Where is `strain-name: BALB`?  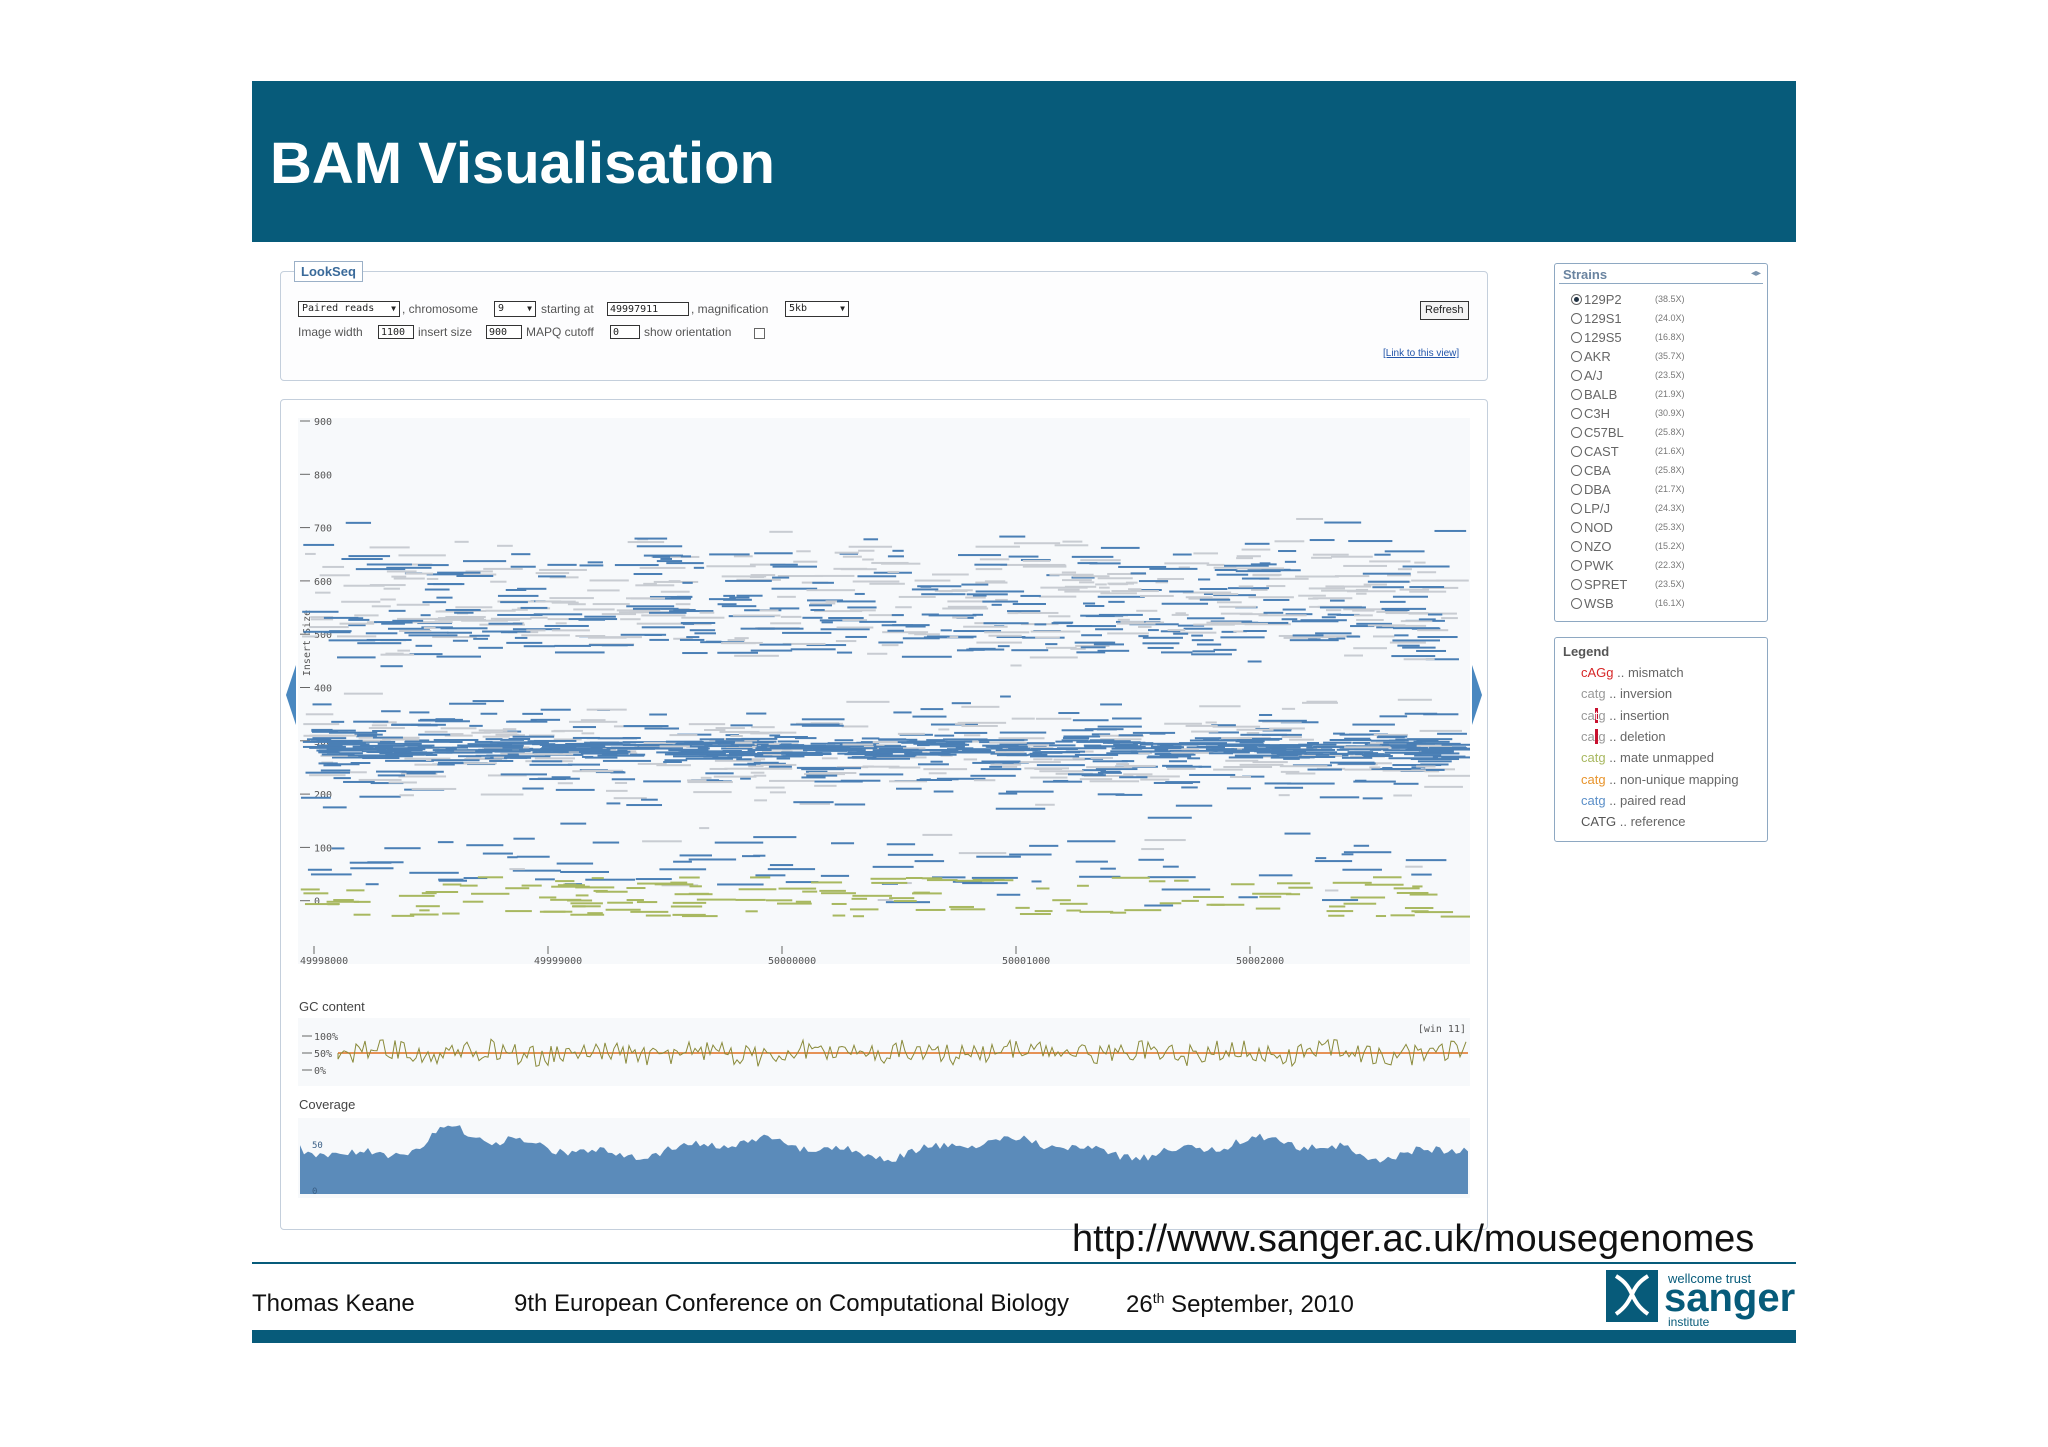
strain-name: BALB is located at coordinates (1601, 394).